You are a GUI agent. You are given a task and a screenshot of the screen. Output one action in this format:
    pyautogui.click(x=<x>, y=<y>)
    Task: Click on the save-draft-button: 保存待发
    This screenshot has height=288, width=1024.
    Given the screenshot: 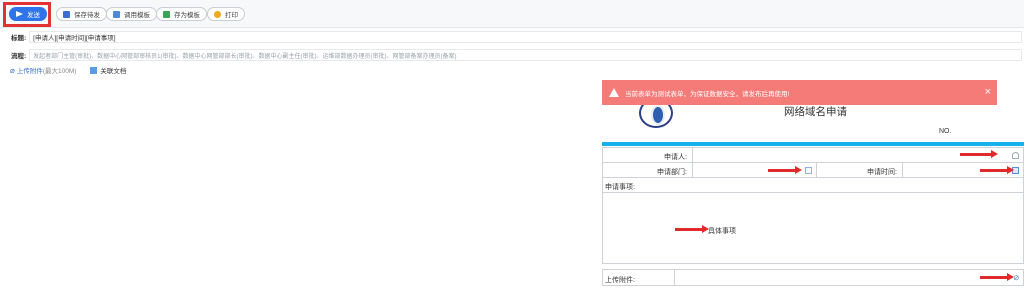 What is the action you would take?
    pyautogui.click(x=81, y=14)
    